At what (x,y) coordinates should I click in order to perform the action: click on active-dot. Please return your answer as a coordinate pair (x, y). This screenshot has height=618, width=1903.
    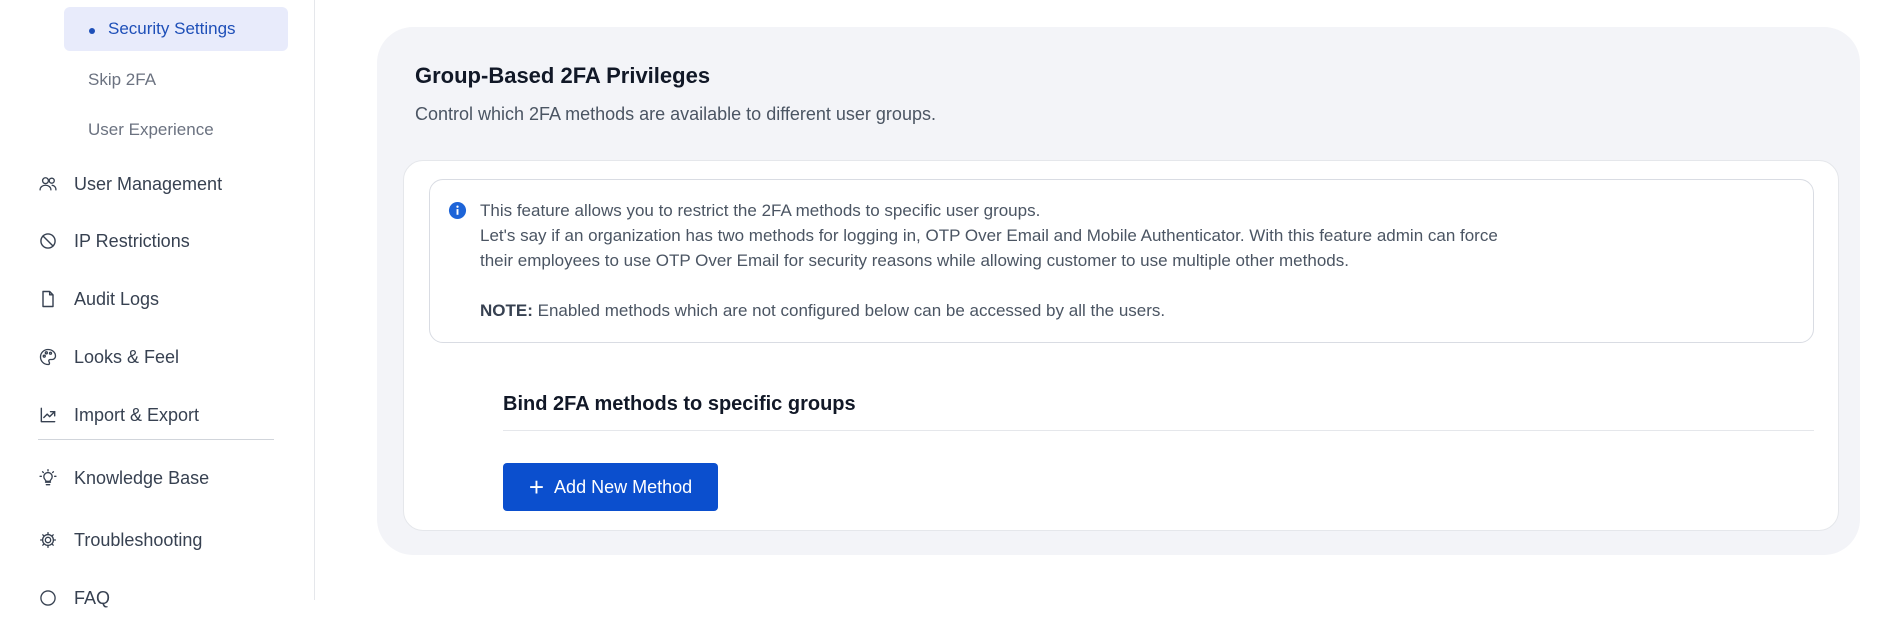
    Looking at the image, I should click on (92, 31).